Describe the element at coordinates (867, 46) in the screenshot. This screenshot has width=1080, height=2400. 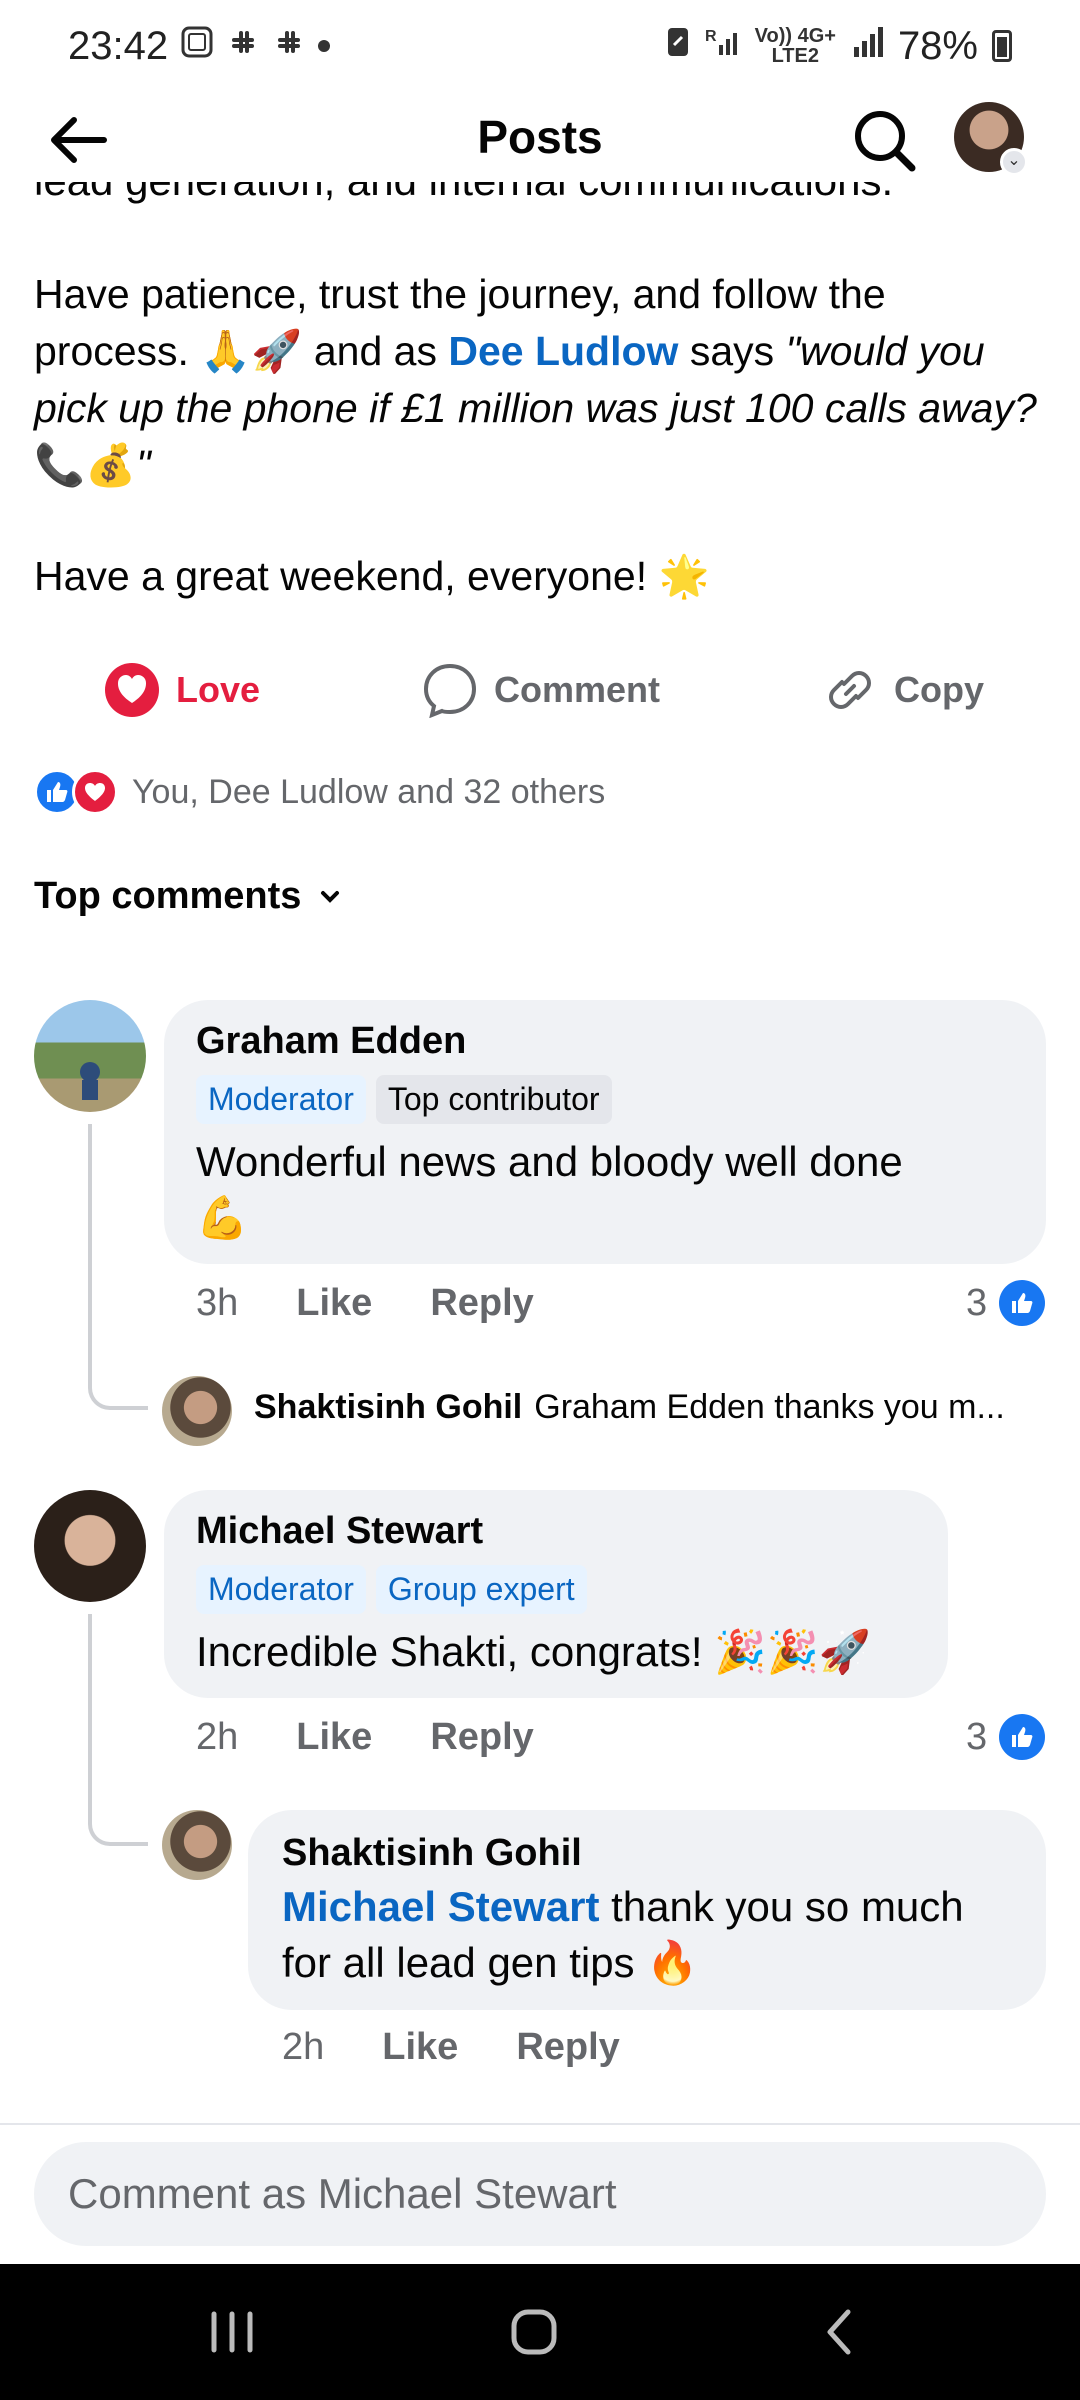
I see `signal-bars-icon` at that location.